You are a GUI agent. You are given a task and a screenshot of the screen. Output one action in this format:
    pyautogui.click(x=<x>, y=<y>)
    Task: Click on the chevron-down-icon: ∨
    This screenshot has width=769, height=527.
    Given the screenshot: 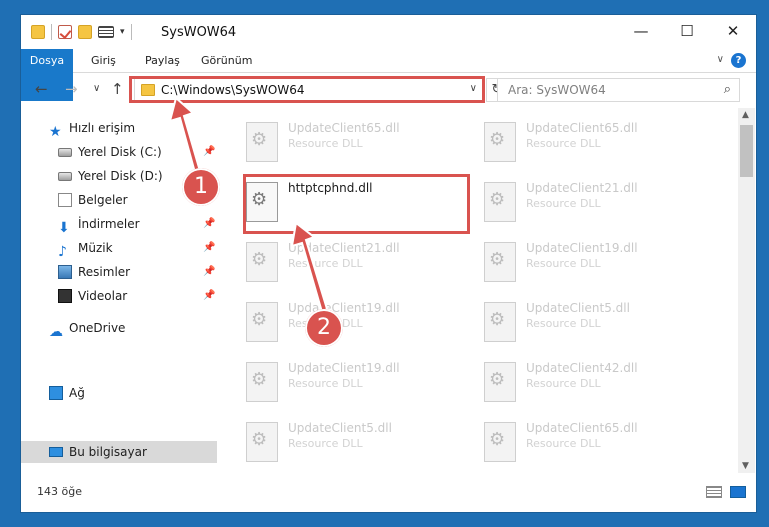 What is the action you would take?
    pyautogui.click(x=720, y=59)
    